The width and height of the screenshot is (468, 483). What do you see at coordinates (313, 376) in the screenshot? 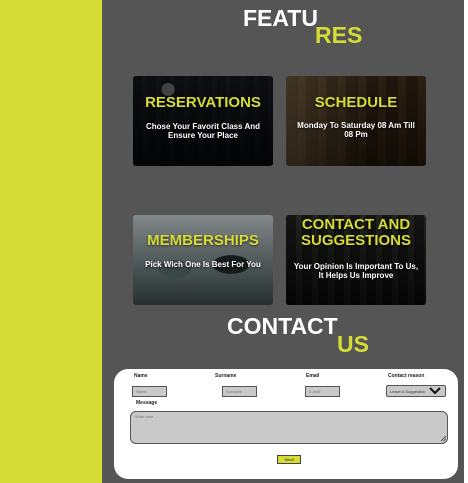
I see `email-label: Email` at bounding box center [313, 376].